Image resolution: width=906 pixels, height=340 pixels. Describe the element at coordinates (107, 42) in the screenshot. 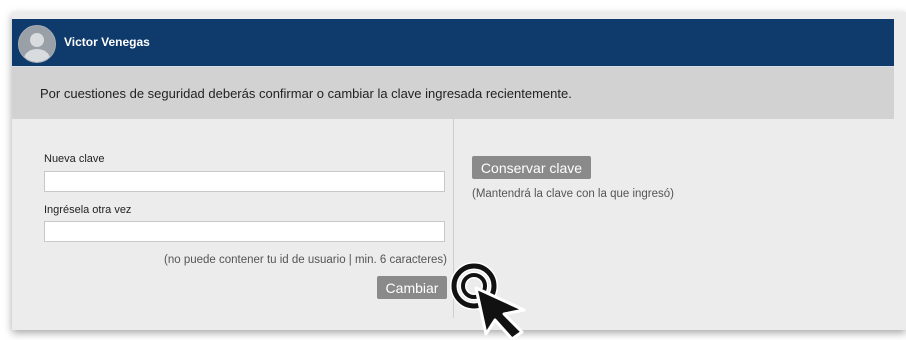

I see `user-name: Victor Venegas` at that location.